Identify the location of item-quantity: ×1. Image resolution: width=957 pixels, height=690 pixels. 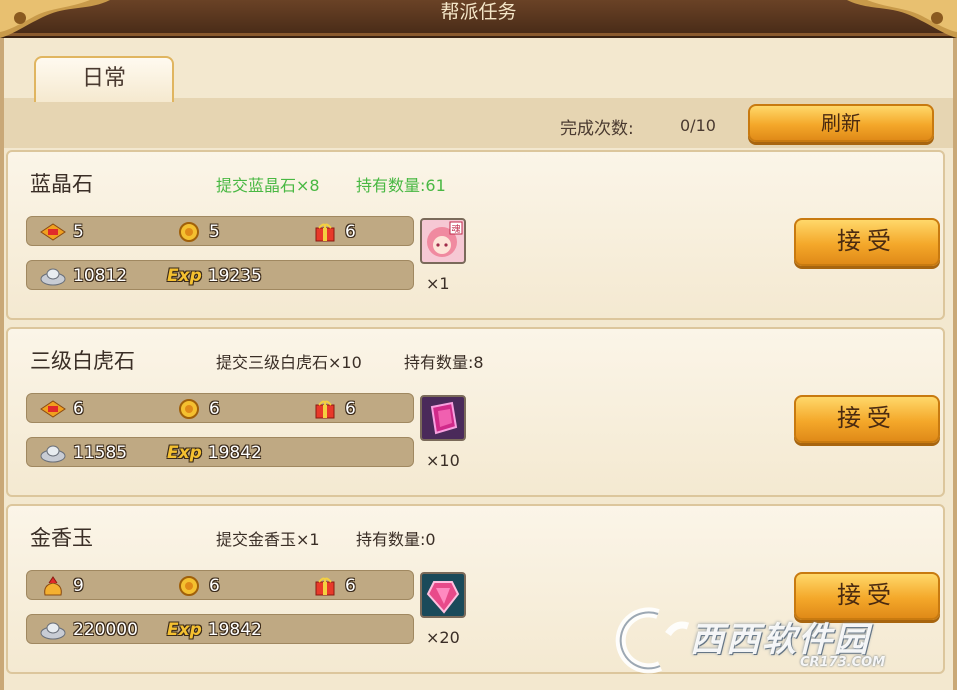
(438, 283).